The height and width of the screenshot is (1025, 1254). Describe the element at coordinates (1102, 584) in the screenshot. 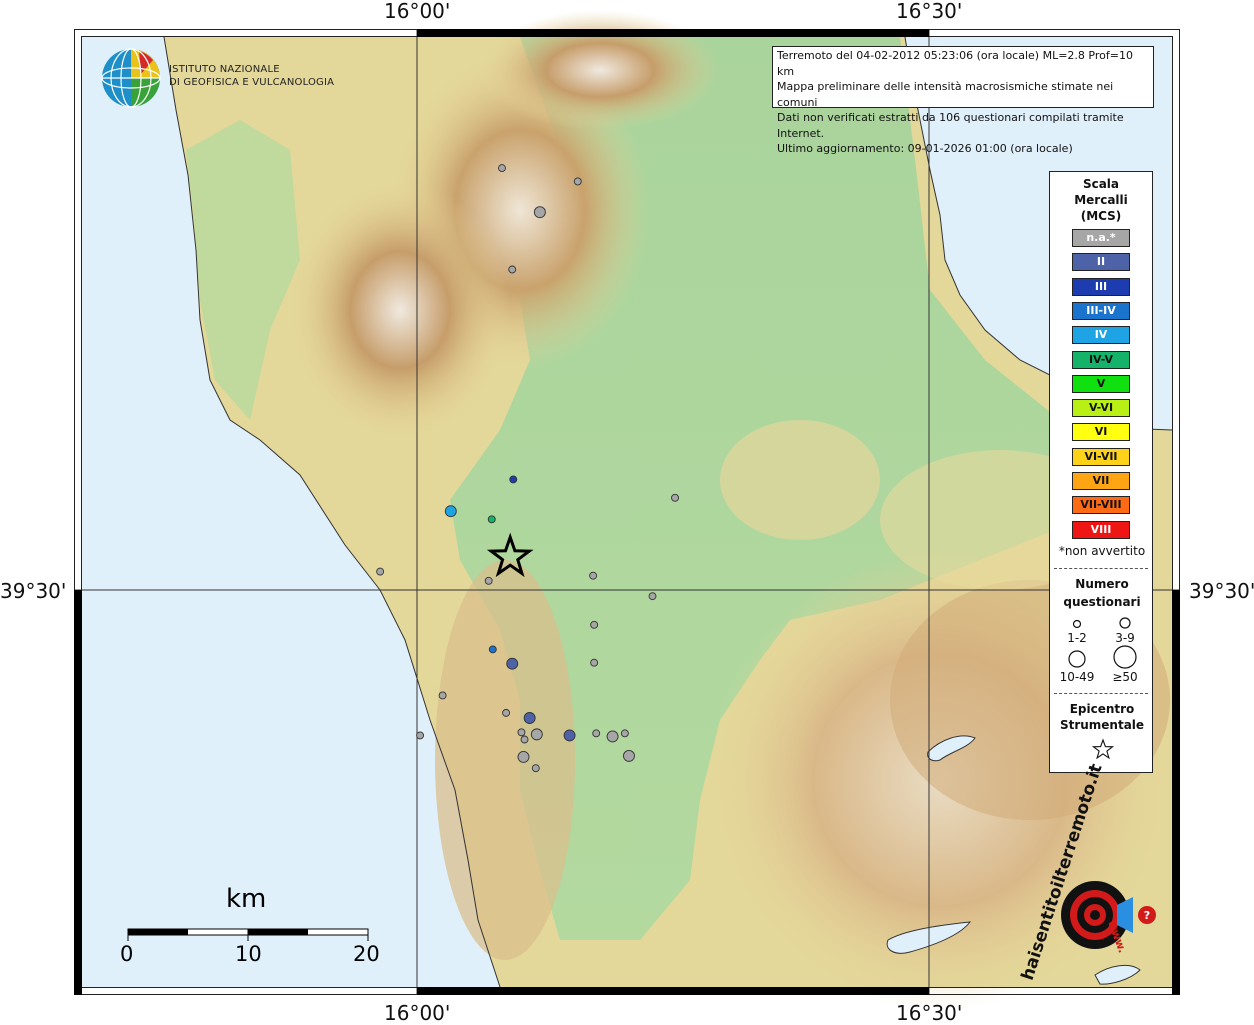

I see `questionnaires-title-1: Numero` at that location.